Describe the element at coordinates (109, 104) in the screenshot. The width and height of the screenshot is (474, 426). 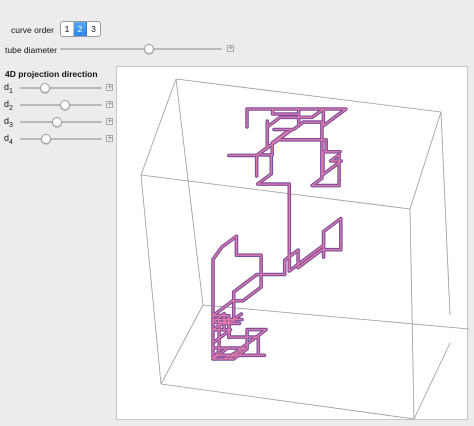
I see `d2-expand-button: +` at that location.